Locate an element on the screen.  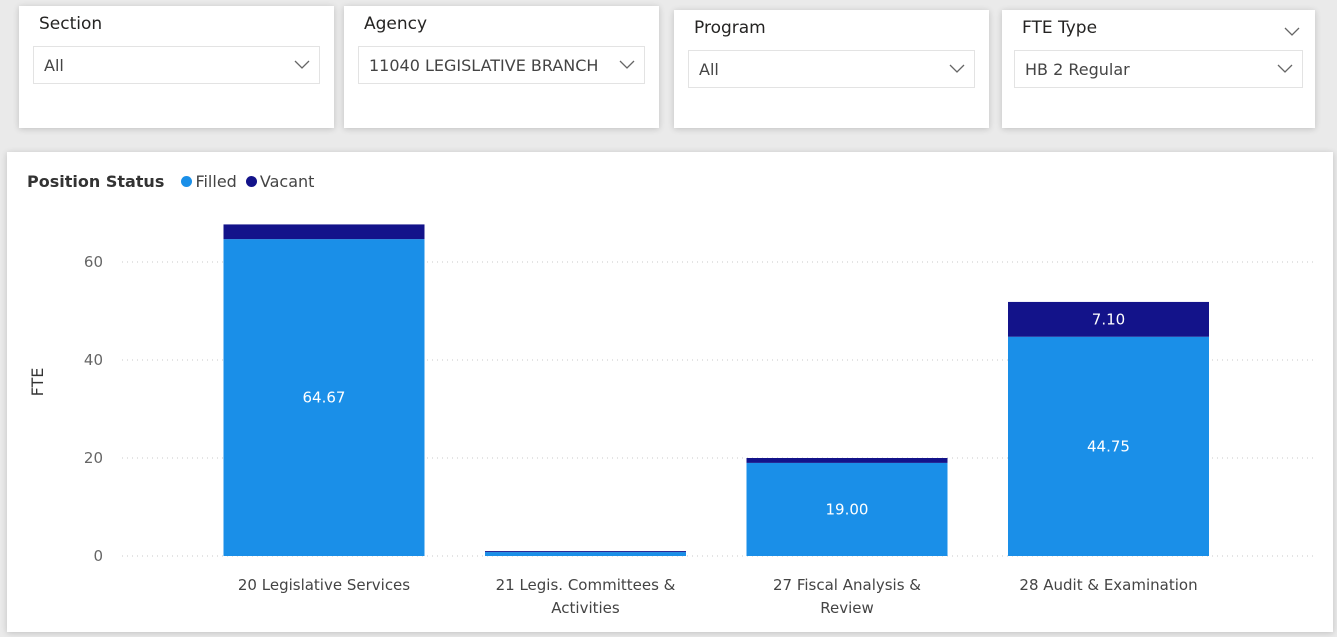
y-axis-label: FTE is located at coordinates (37, 382).